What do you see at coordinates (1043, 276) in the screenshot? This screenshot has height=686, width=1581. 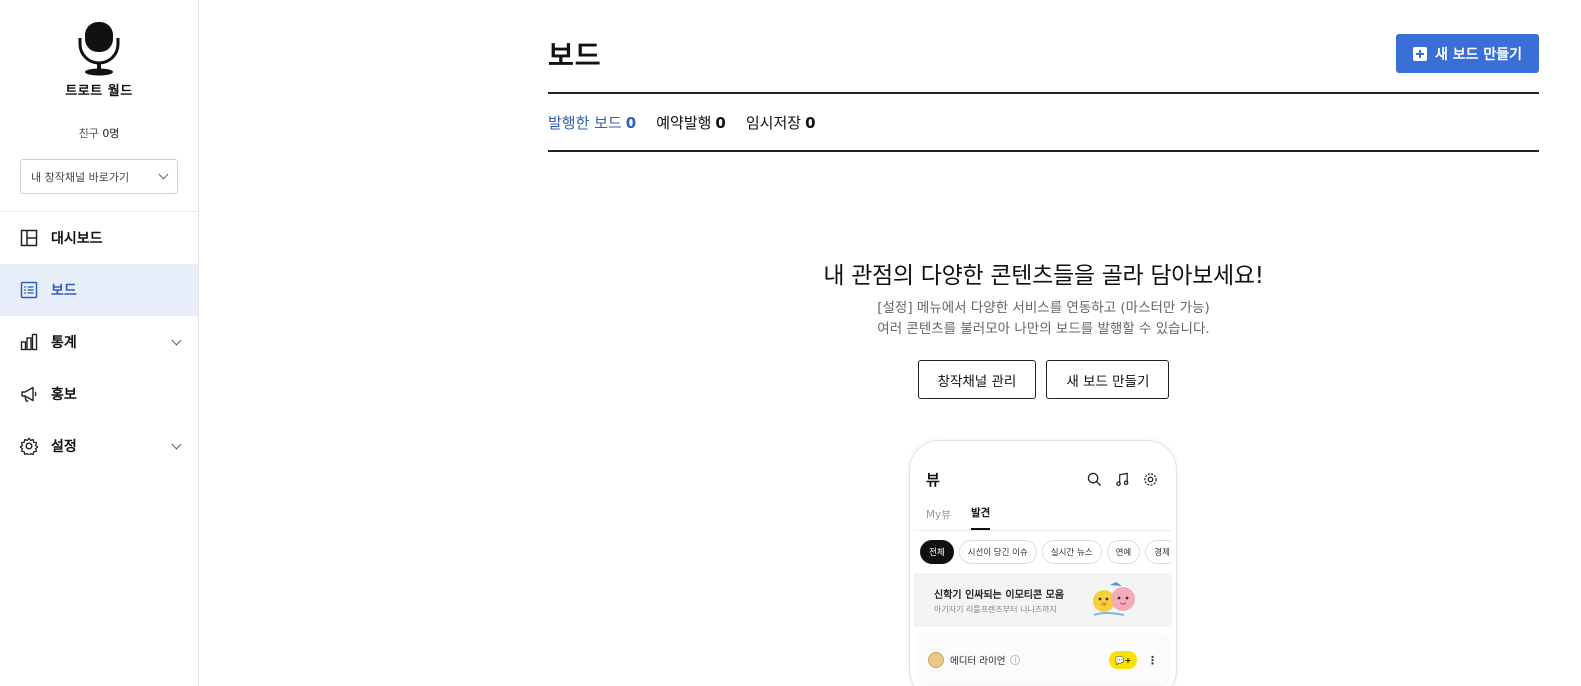 I see `empty-state-title: 내 관점의 다양한 콘텐츠들을 골라 담아보세요!` at bounding box center [1043, 276].